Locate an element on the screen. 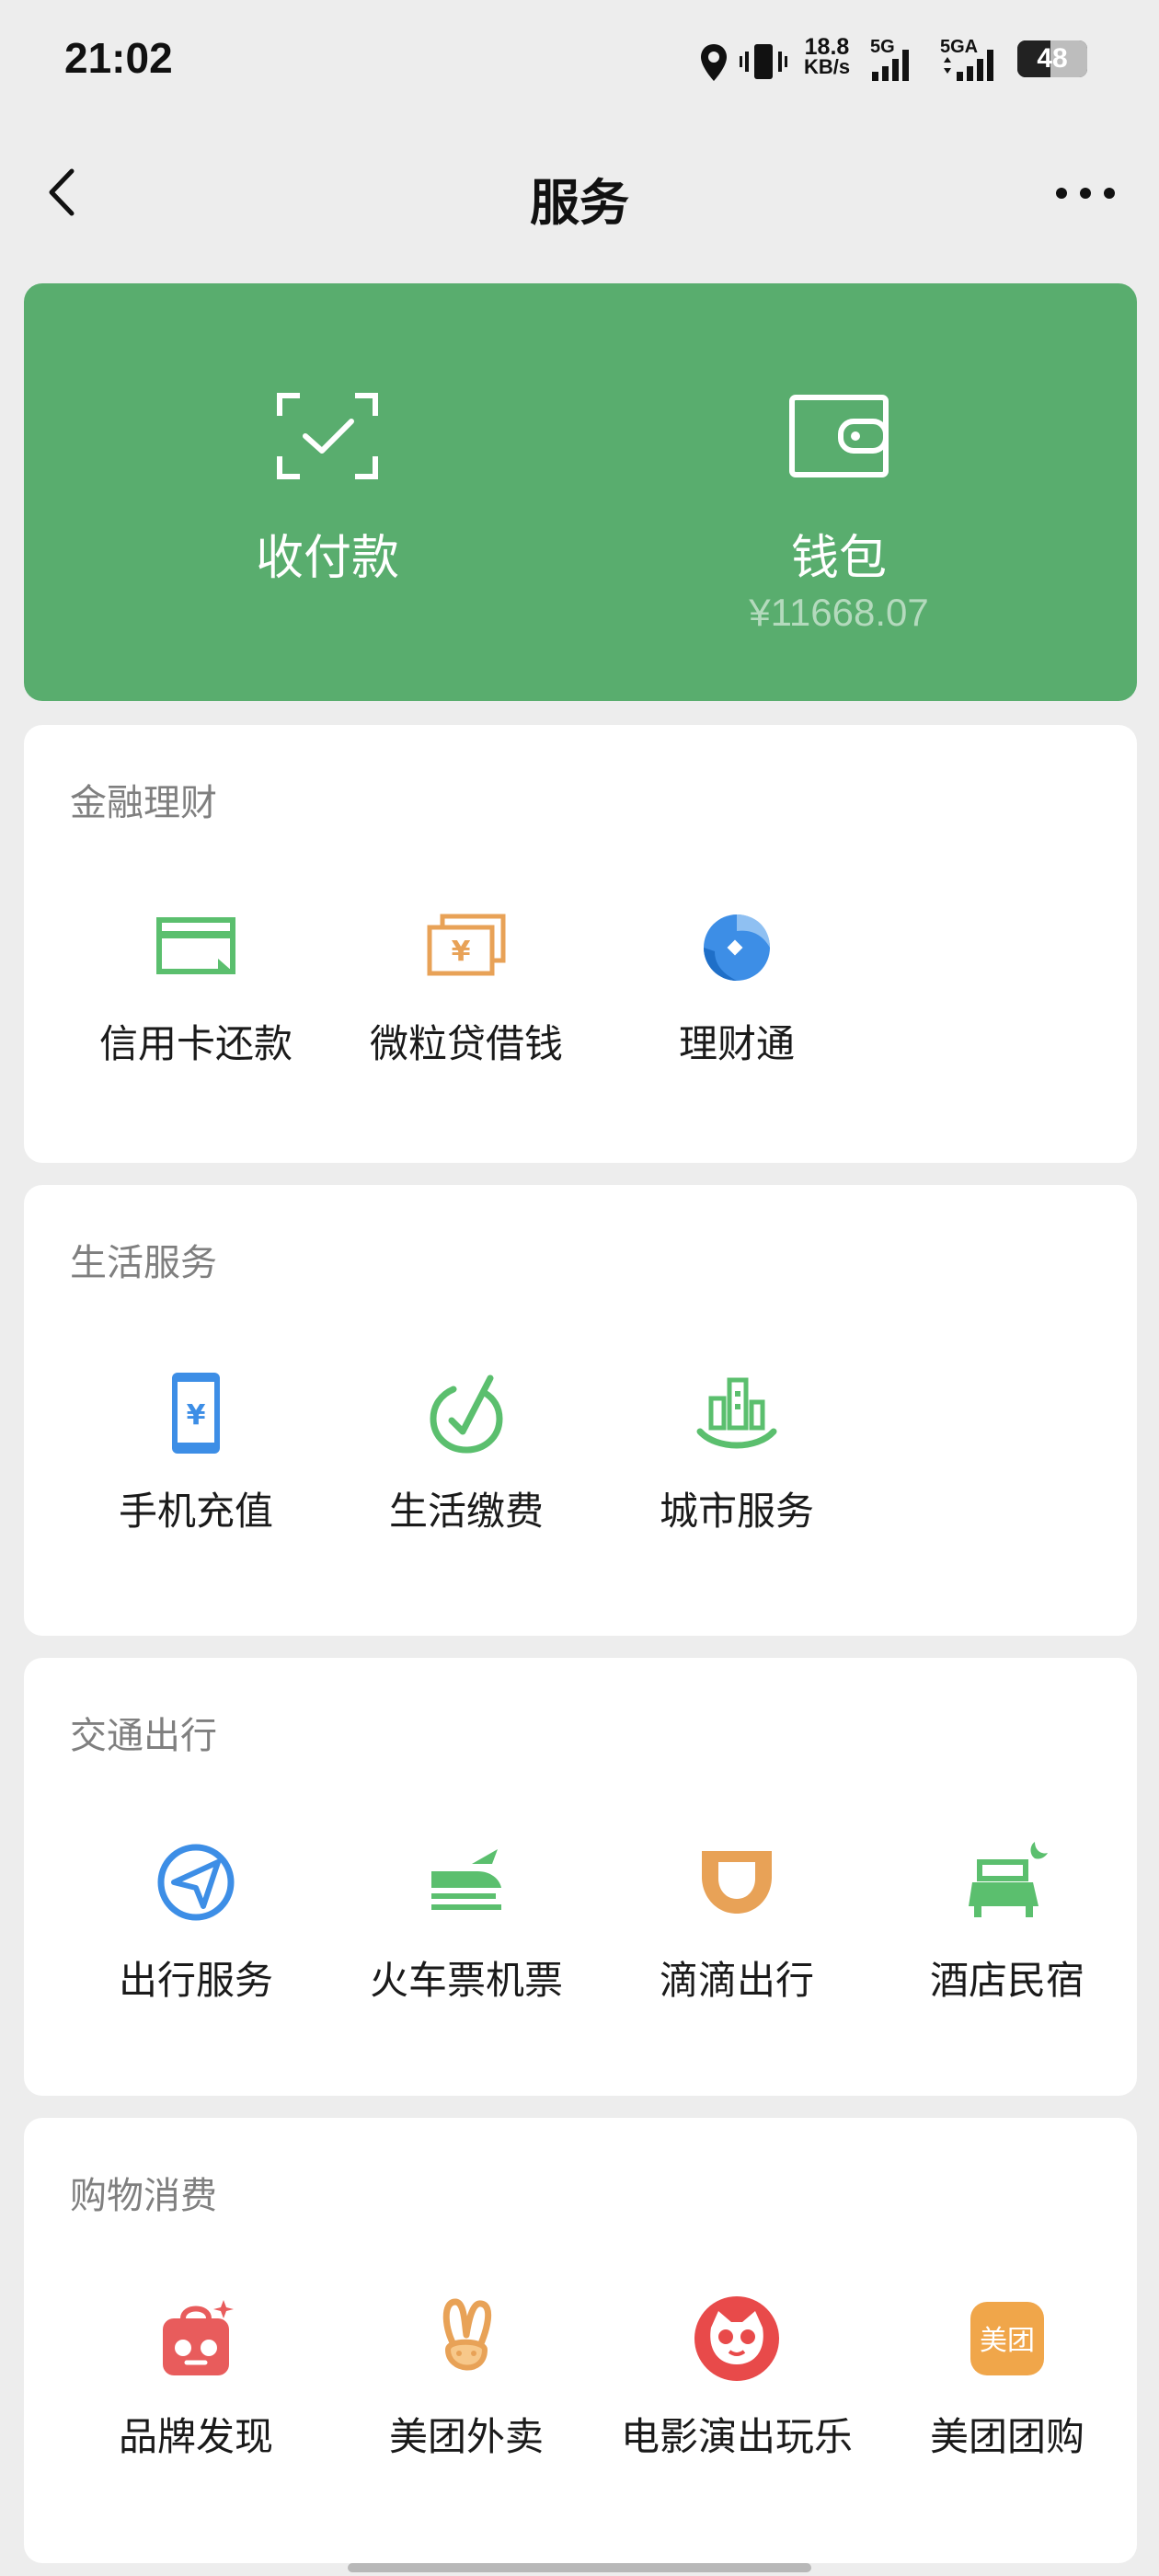 Image resolution: width=1159 pixels, height=2576 pixels. tile-city-services: 城市服务 is located at coordinates (737, 1452).